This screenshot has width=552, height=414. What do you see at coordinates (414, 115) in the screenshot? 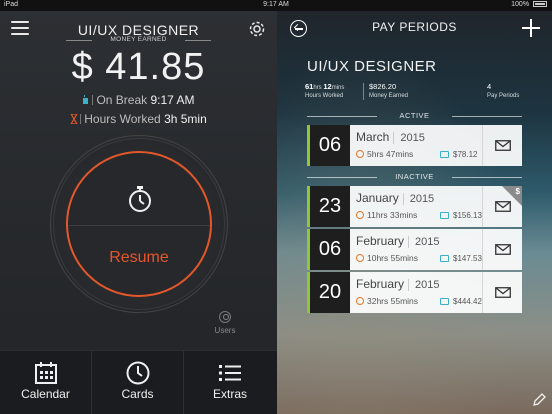
I see `active-section-label: ACTIVE` at bounding box center [414, 115].